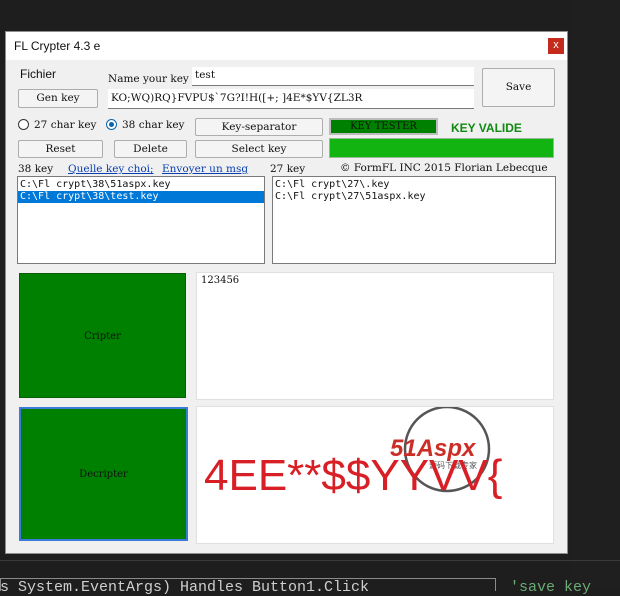 This screenshot has width=620, height=596. I want to click on ciphertext-output: 51Aspx 源码下载专家 4EE**$$YYVV{, so click(375, 475).